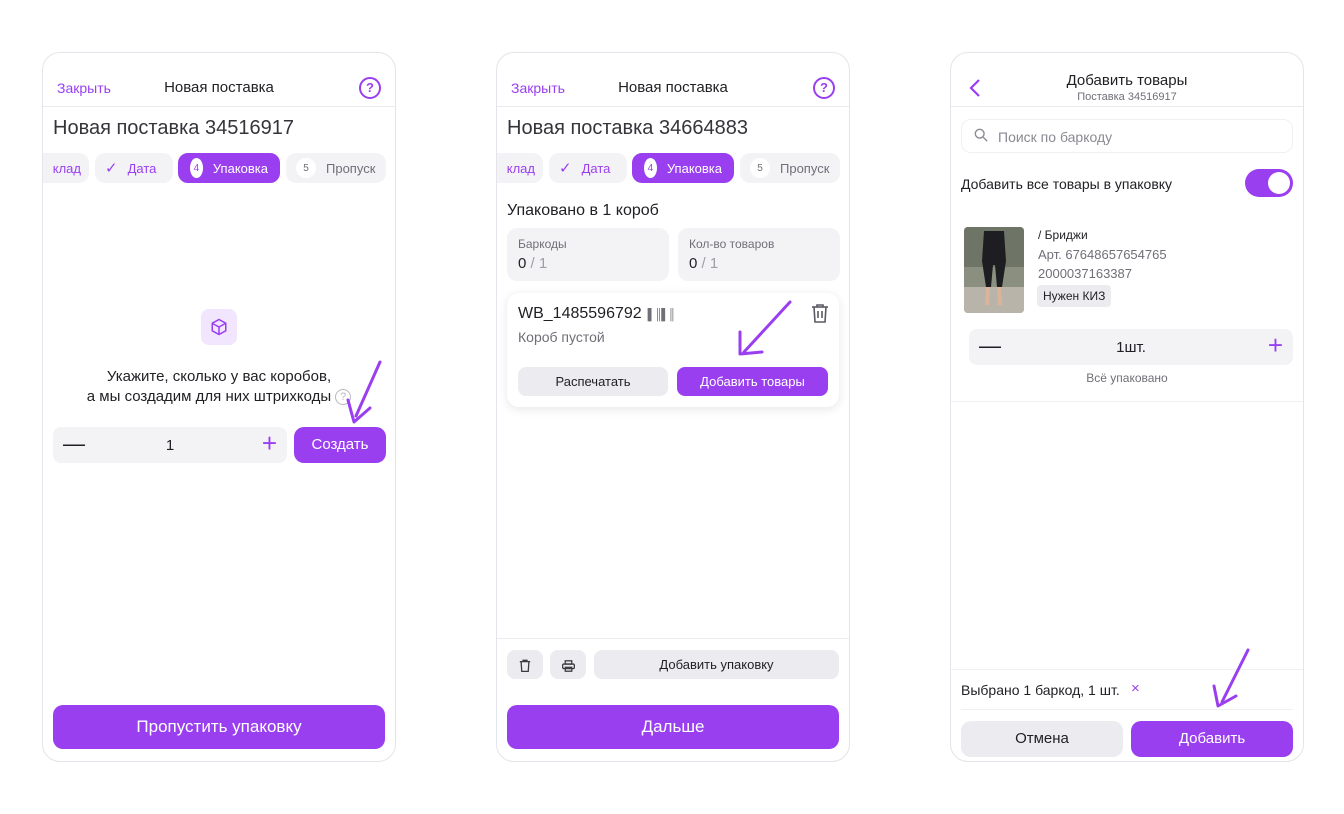  What do you see at coordinates (1279, 183) in the screenshot?
I see `toggle-knob` at bounding box center [1279, 183].